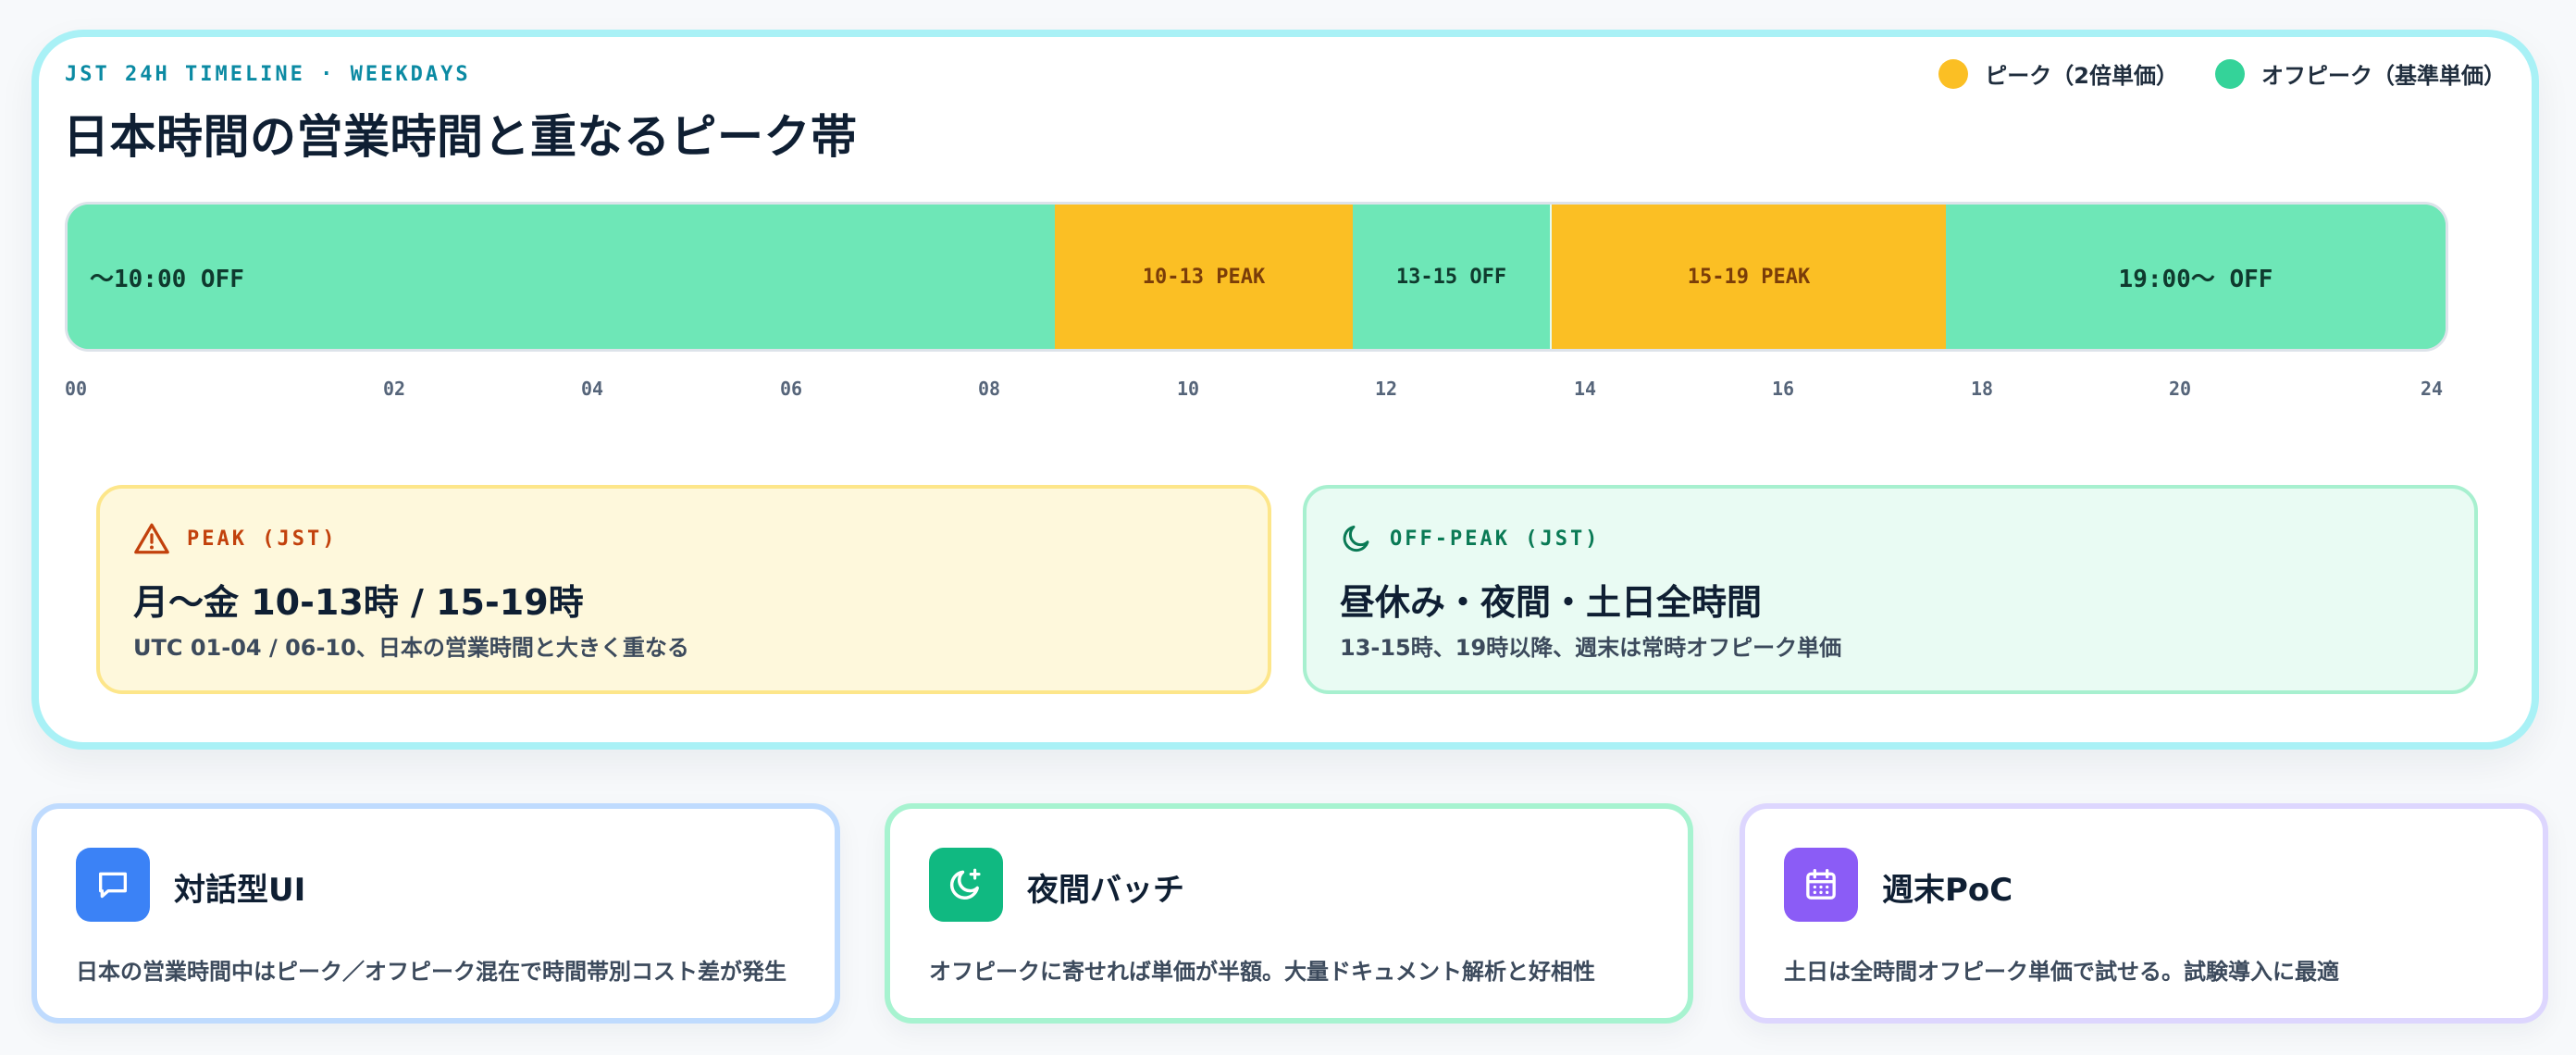  Describe the element at coordinates (411, 648) in the screenshot. I see `peak-card-description: UTC 01-04 / 06-10、日本の営業時間と大きく重なる` at that location.